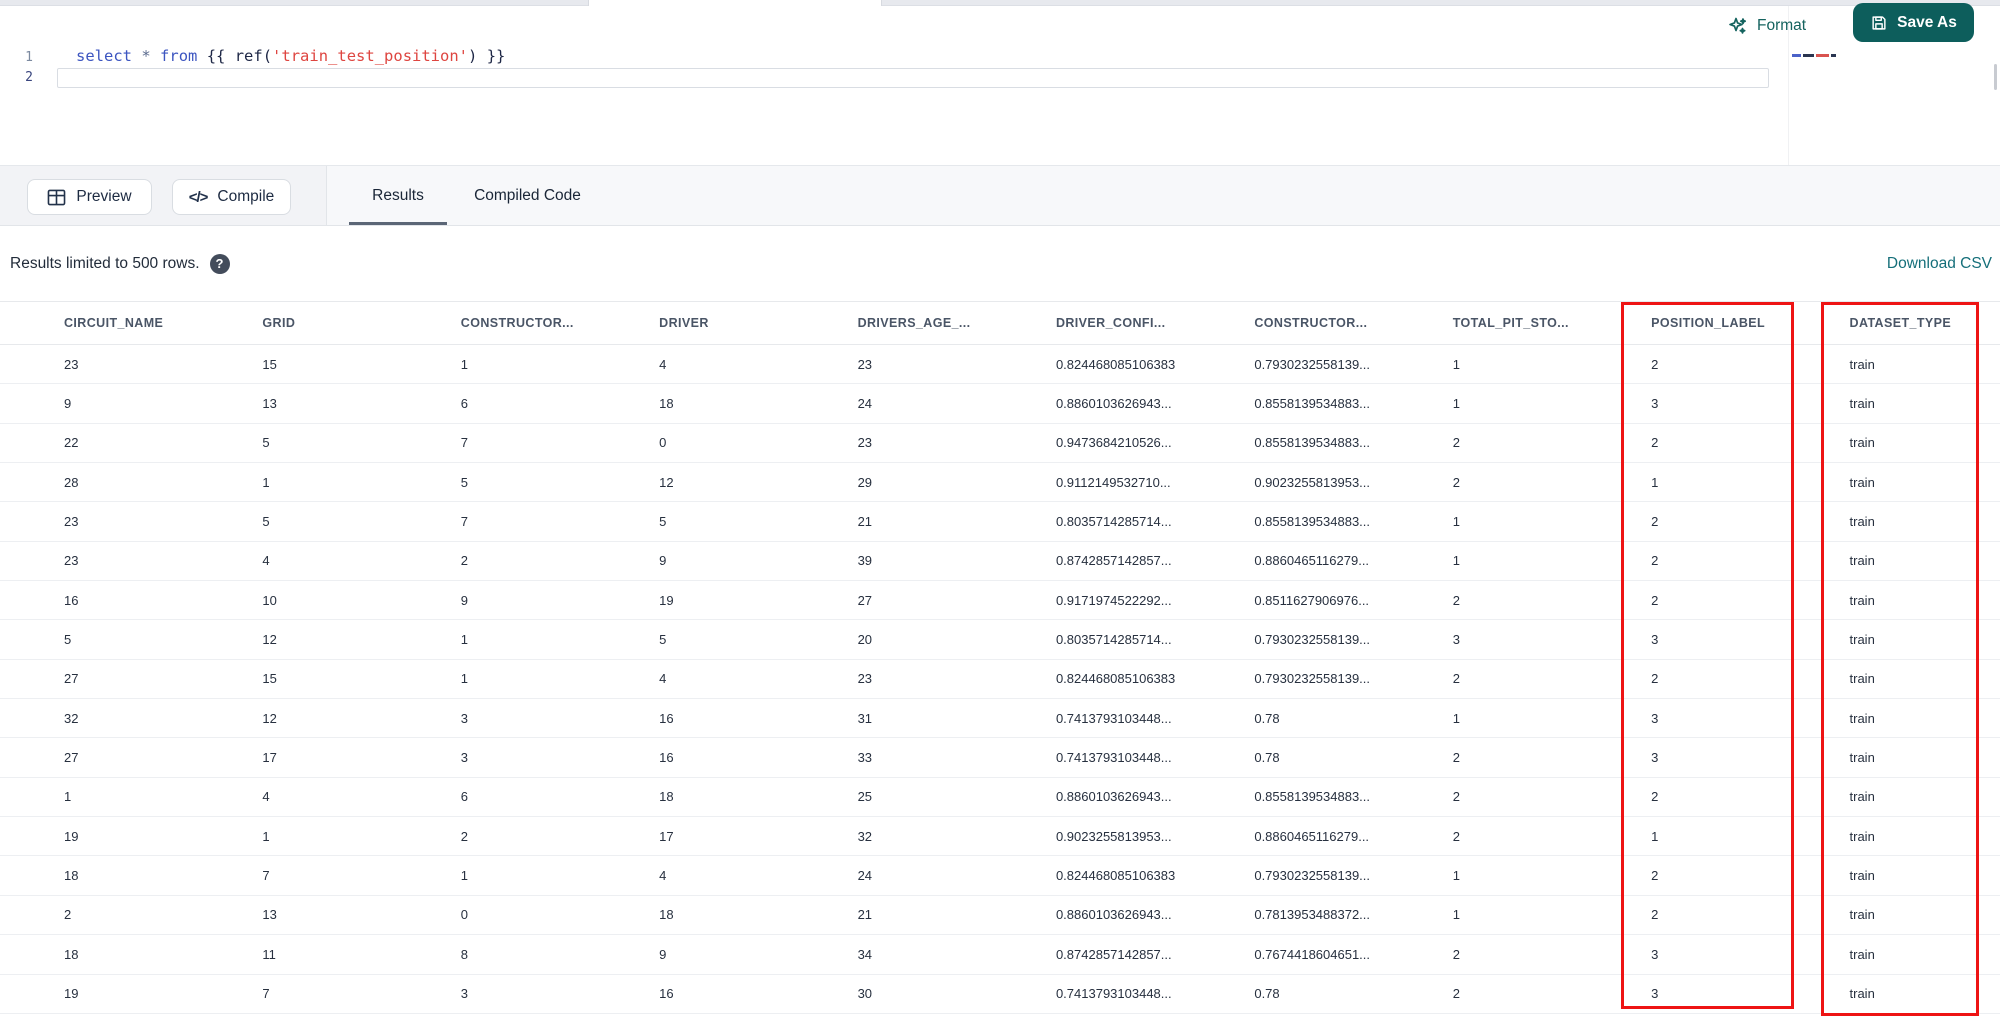  I want to click on compile-button: </> Compile, so click(231, 197).